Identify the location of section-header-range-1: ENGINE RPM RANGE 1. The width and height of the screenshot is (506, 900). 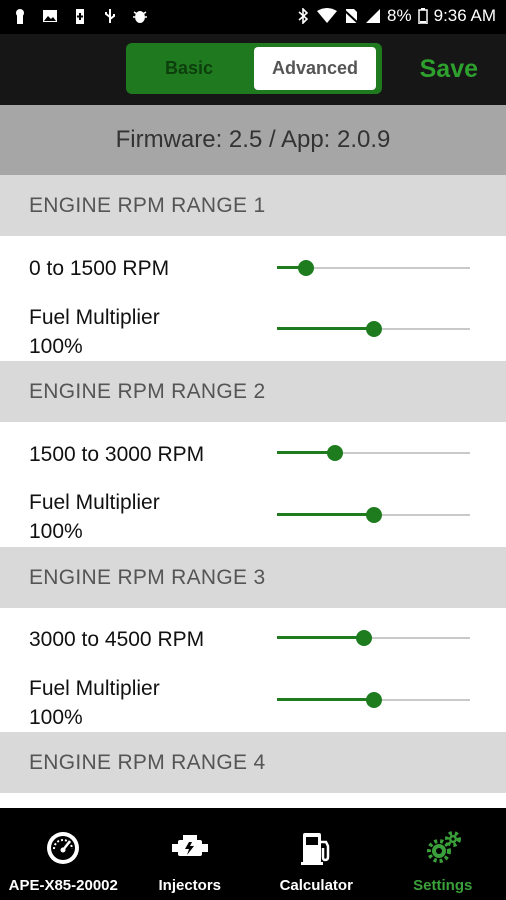
(253, 205).